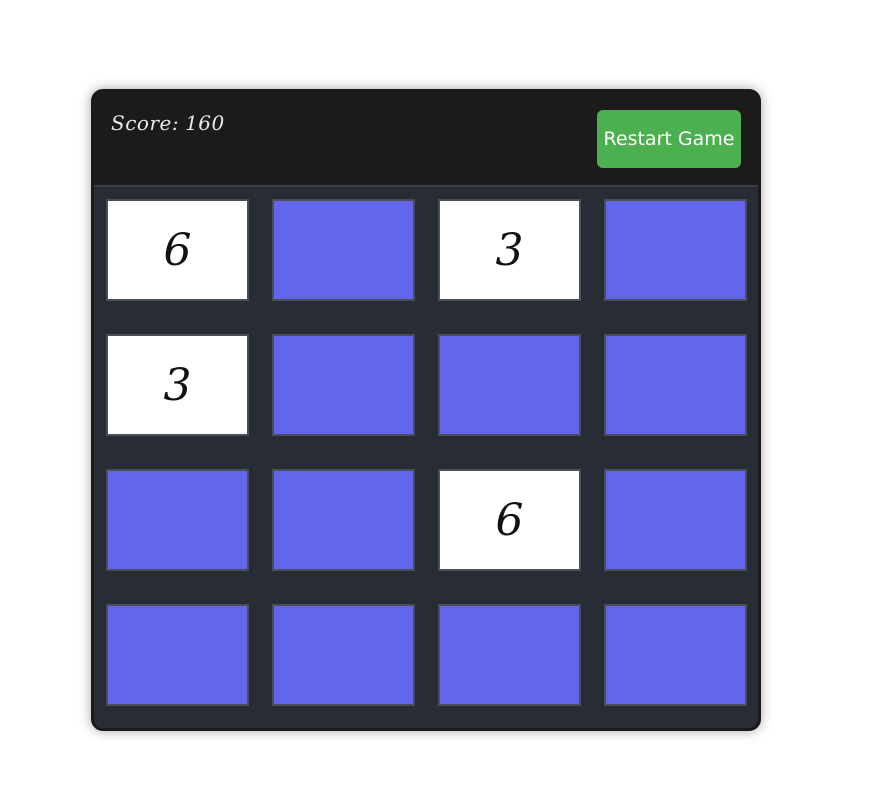  I want to click on tile-r1-c1: 6, so click(177, 250).